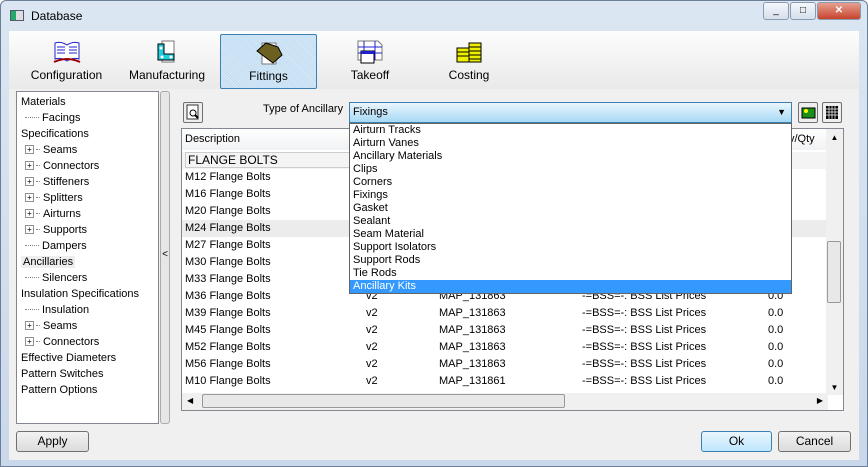 This screenshot has height=467, width=868. I want to click on tab-configuration: Configuration, so click(66, 61).